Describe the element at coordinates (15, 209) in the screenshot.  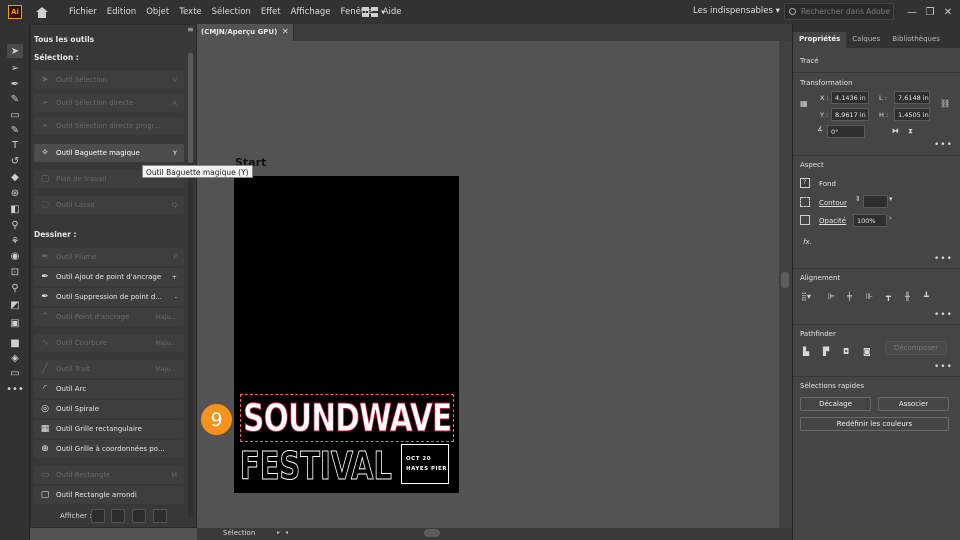
I see `gradient-tool-icon: ◧` at that location.